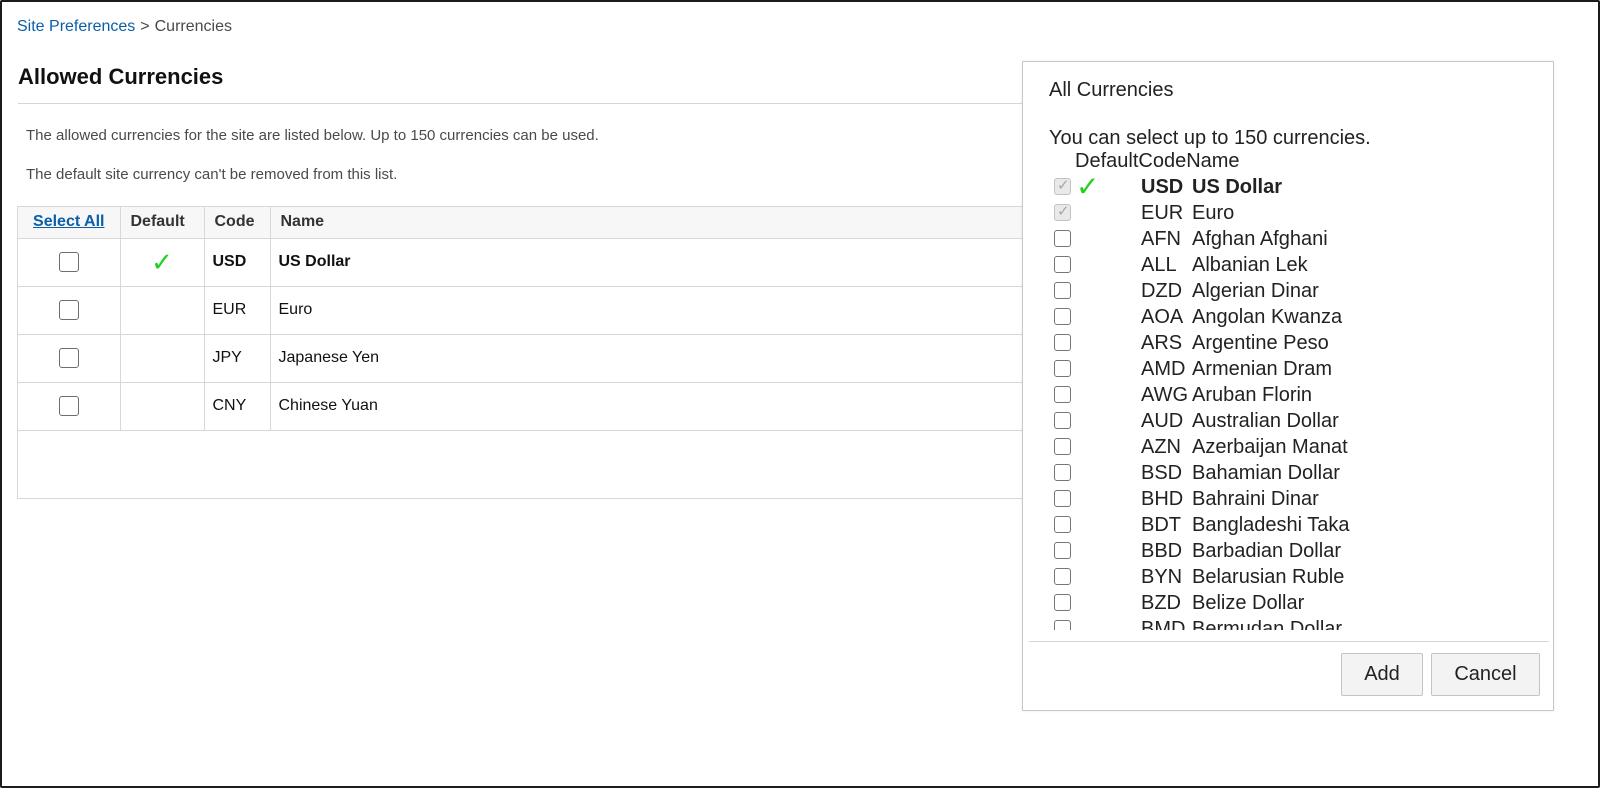 Image resolution: width=1600 pixels, height=788 pixels. What do you see at coordinates (1162, 551) in the screenshot?
I see `list-item-code: BBD` at bounding box center [1162, 551].